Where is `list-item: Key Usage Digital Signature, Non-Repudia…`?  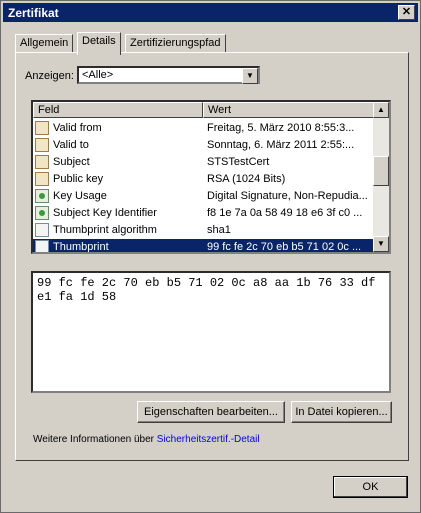
list-item: Key Usage Digital Signature, Non-Repudia… is located at coordinates (204, 196).